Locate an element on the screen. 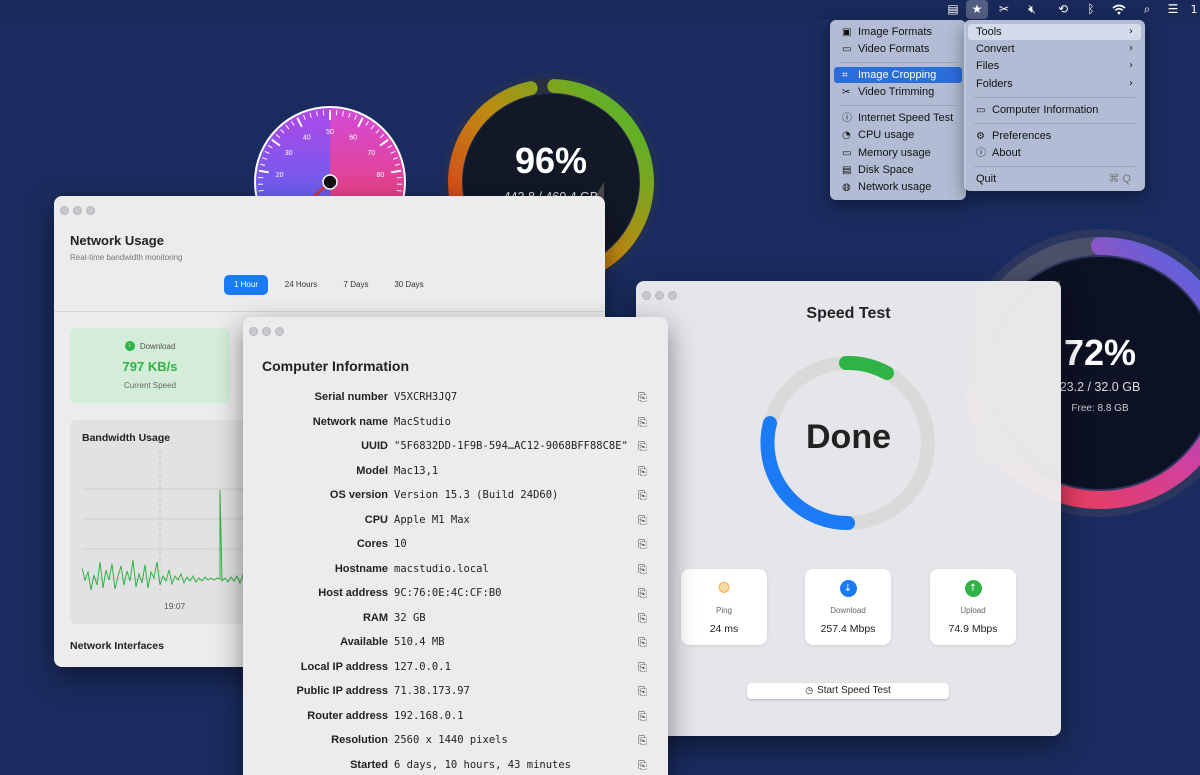  range-1-hour: 1 Hour is located at coordinates (246, 285).